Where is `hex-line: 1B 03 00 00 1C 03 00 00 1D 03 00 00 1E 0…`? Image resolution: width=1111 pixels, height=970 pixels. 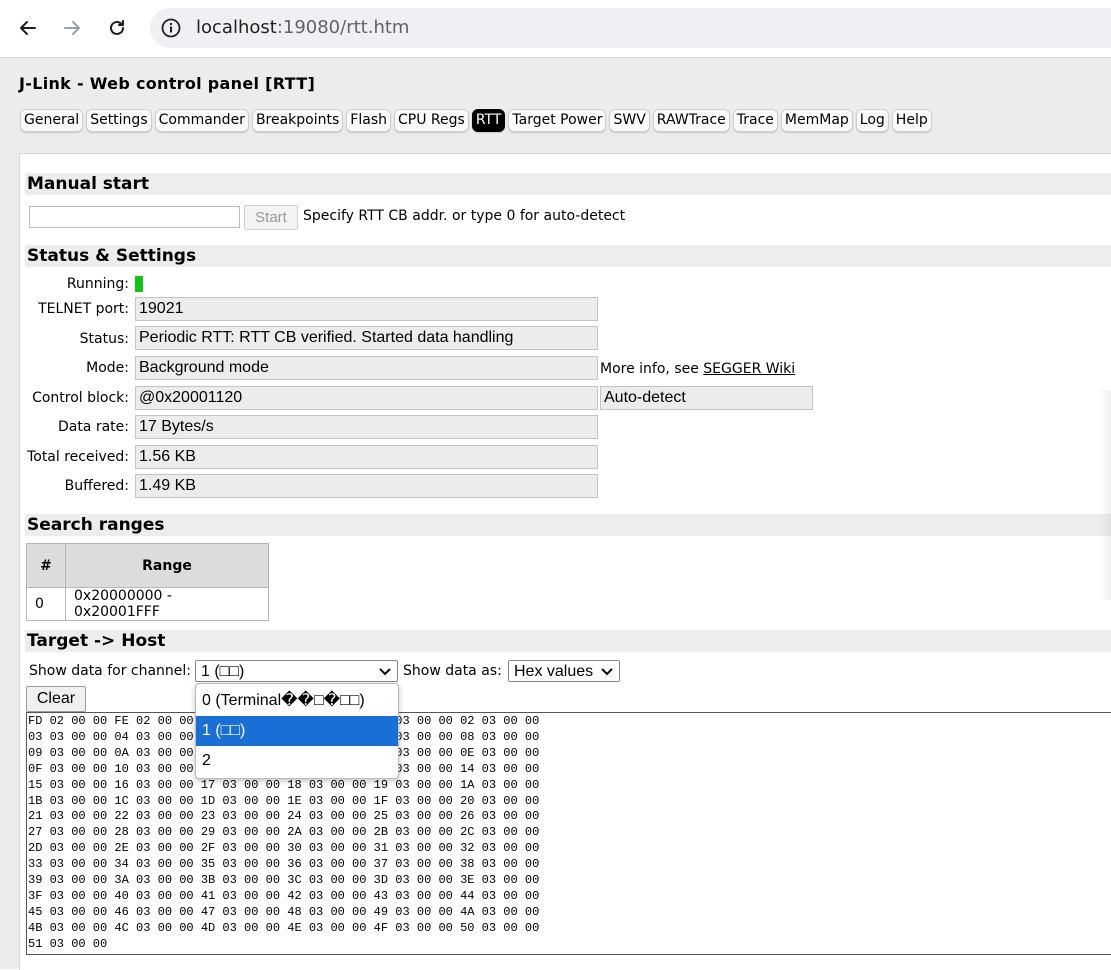
hex-line: 1B 03 00 00 1C 03 00 00 1D 03 00 00 1E 0… is located at coordinates (284, 800).